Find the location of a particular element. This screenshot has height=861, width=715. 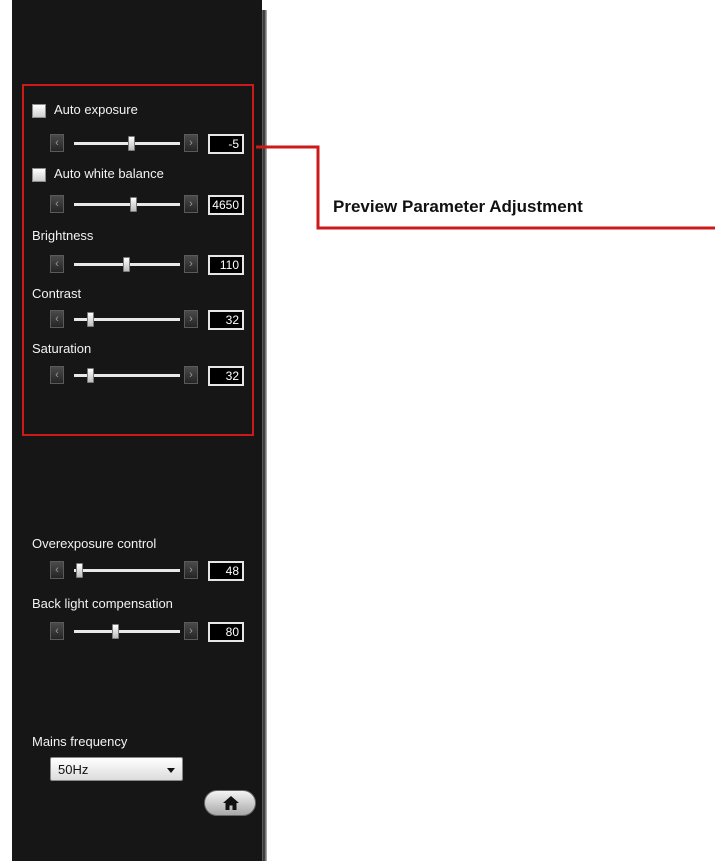

backlight-increase-button: › is located at coordinates (191, 631).